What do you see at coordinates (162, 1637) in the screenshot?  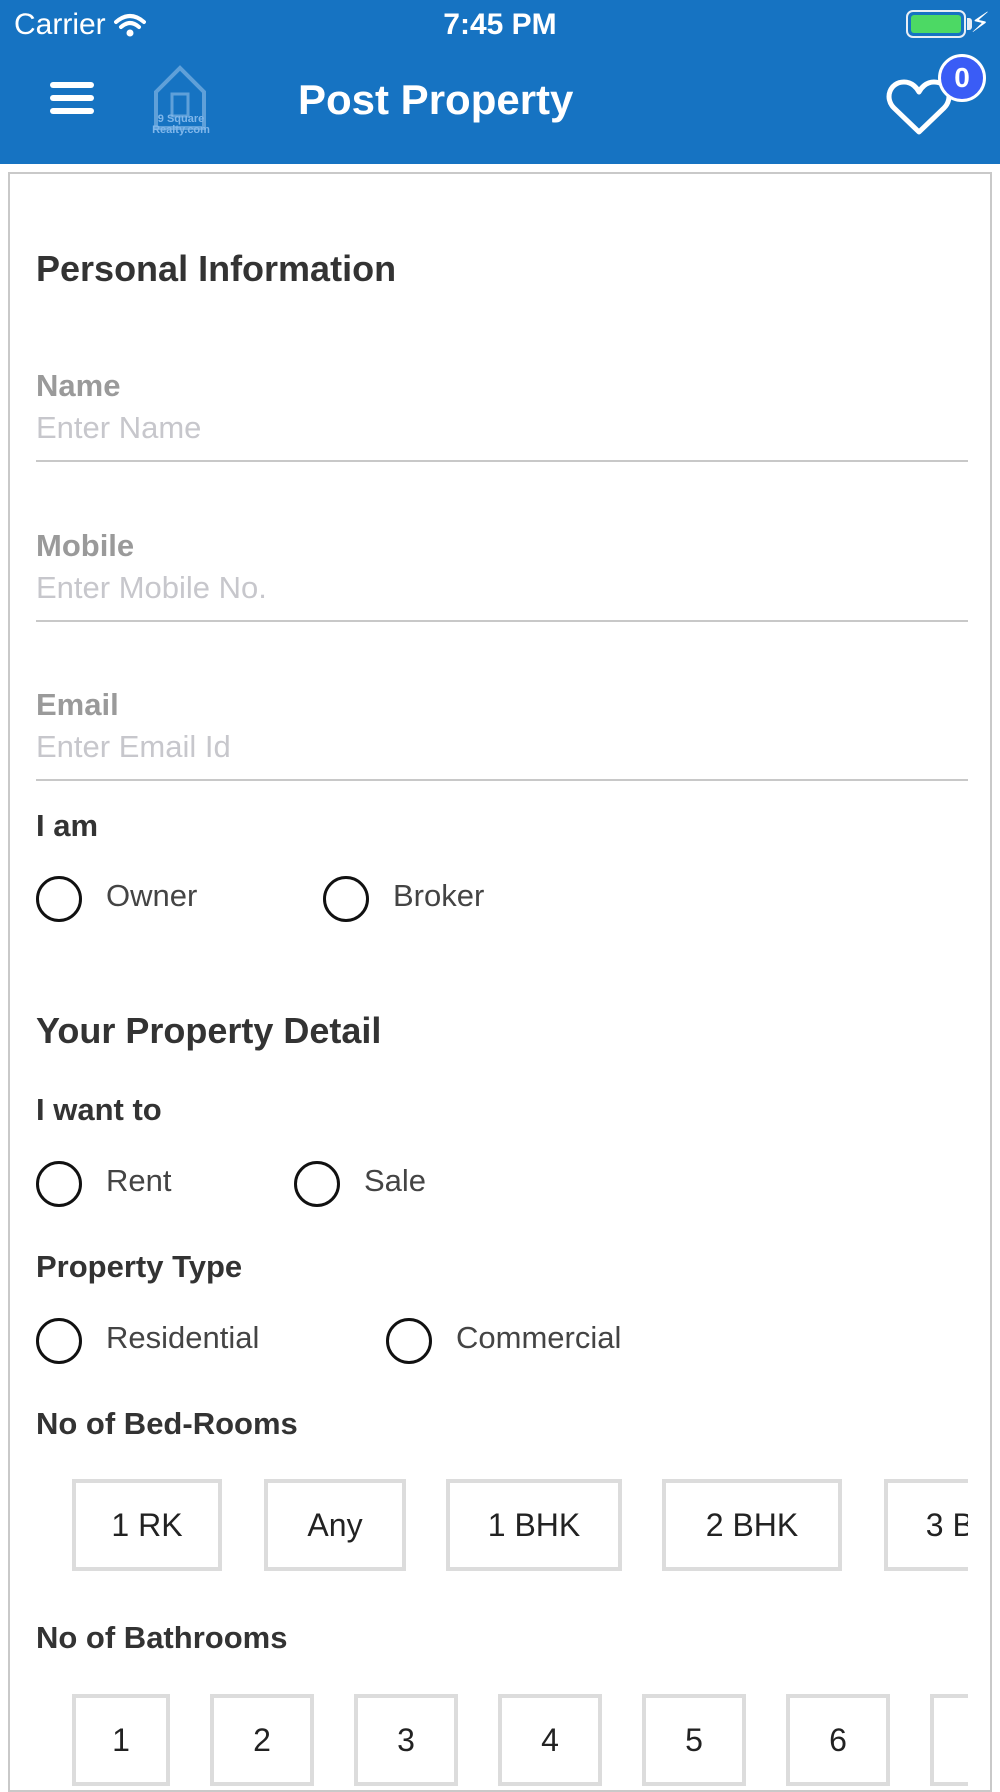 I see `bathrooms-label: No of Bathrooms` at bounding box center [162, 1637].